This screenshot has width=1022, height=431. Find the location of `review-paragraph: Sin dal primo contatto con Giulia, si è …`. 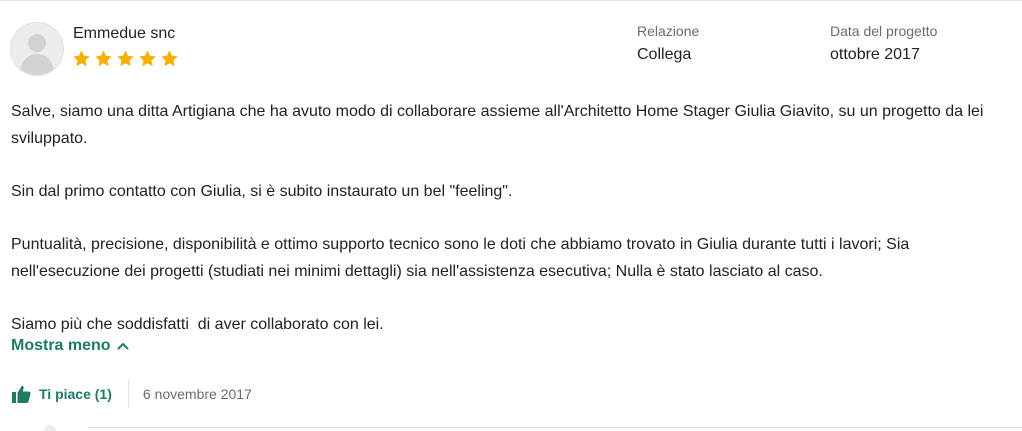

review-paragraph: Sin dal primo contatto con Giulia, si è … is located at coordinates (262, 191).